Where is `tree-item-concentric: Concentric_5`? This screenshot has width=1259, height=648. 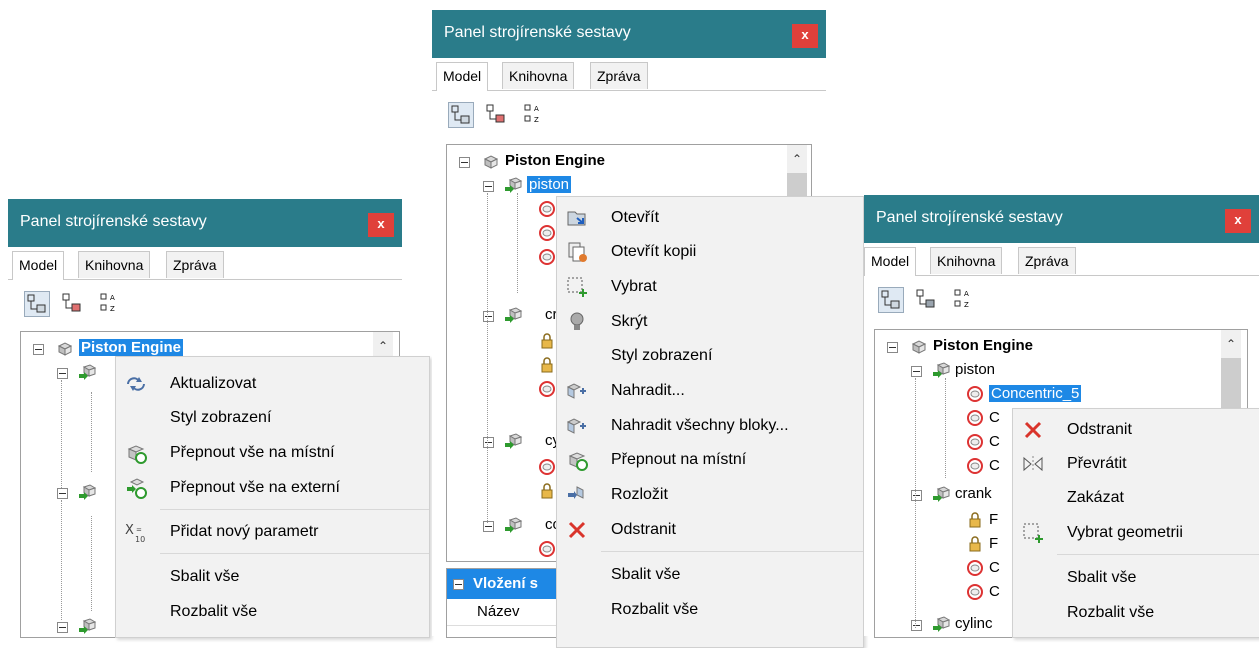
tree-item-concentric: Concentric_5 is located at coordinates (1035, 394).